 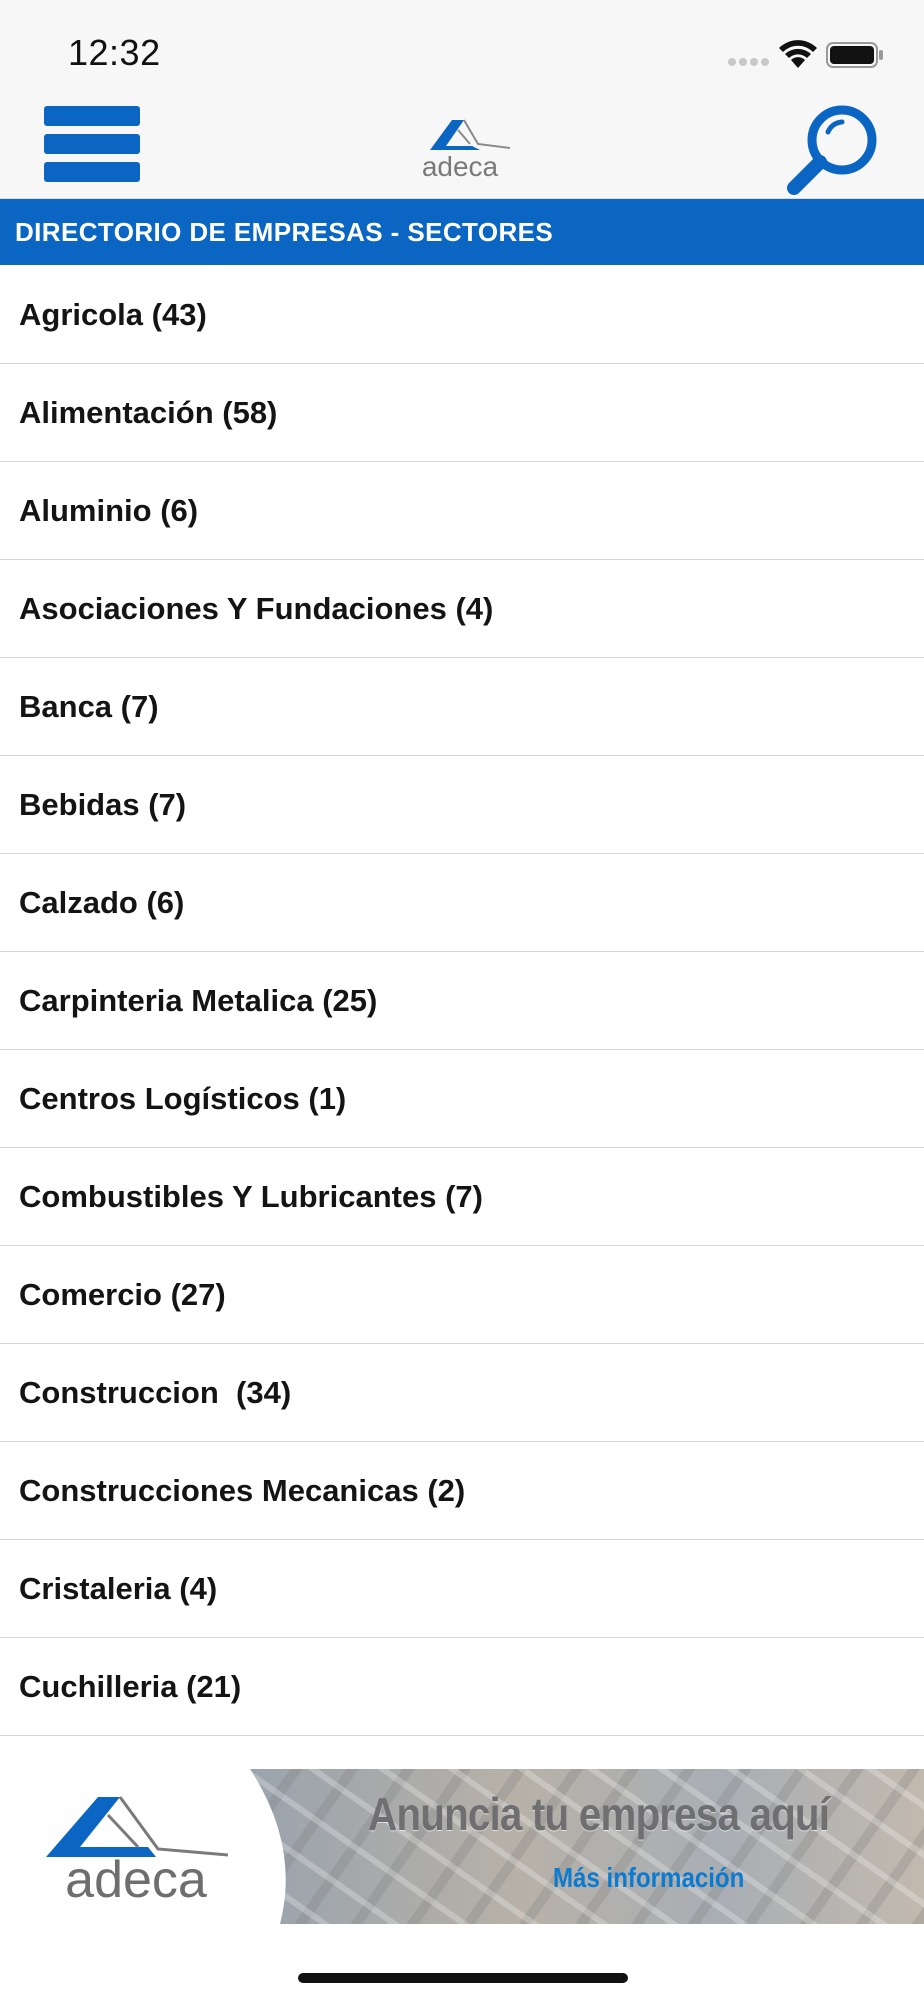 What do you see at coordinates (462, 315) in the screenshot?
I see `list-item: Agricola (43)` at bounding box center [462, 315].